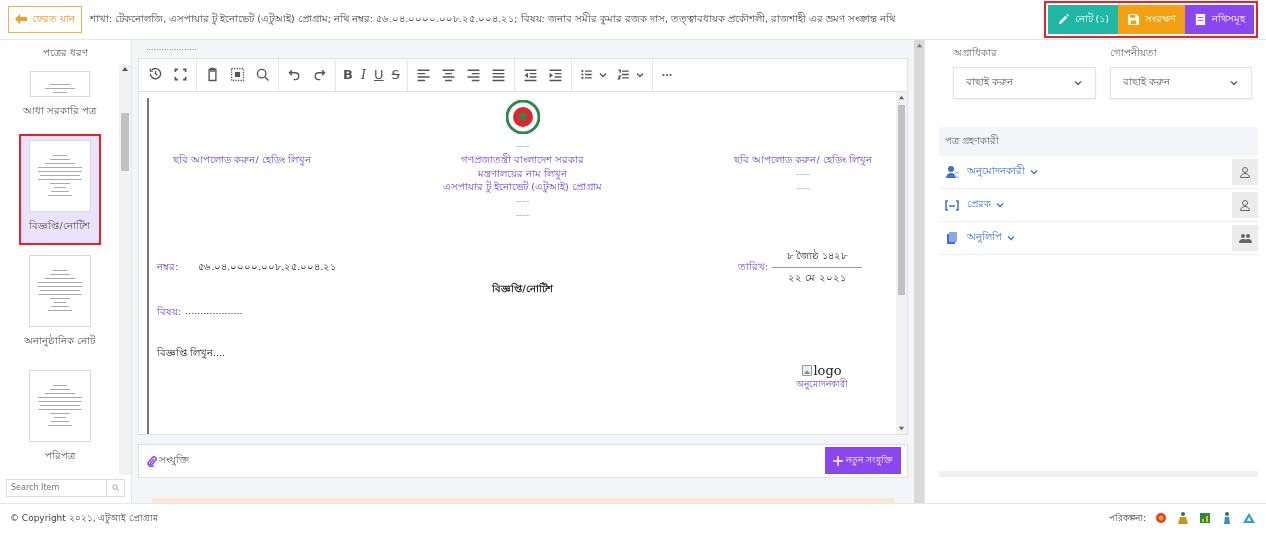 This screenshot has width=1266, height=533. I want to click on plus-icon, so click(838, 460).